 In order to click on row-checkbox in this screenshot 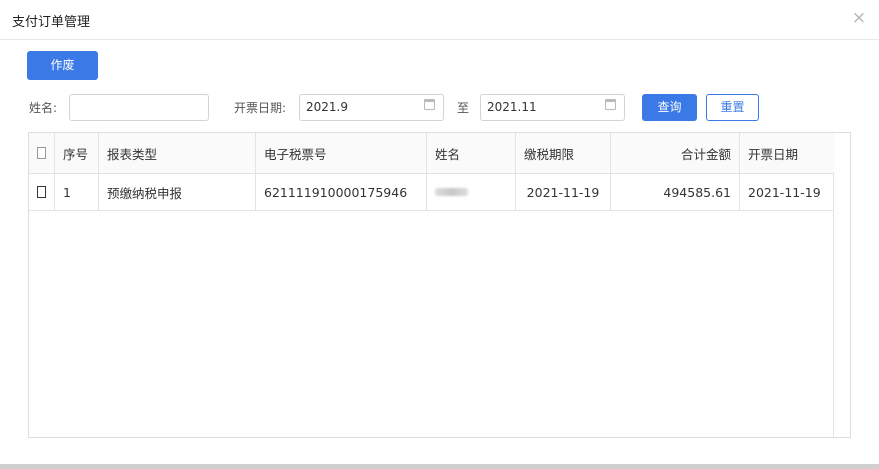, I will do `click(41, 192)`.